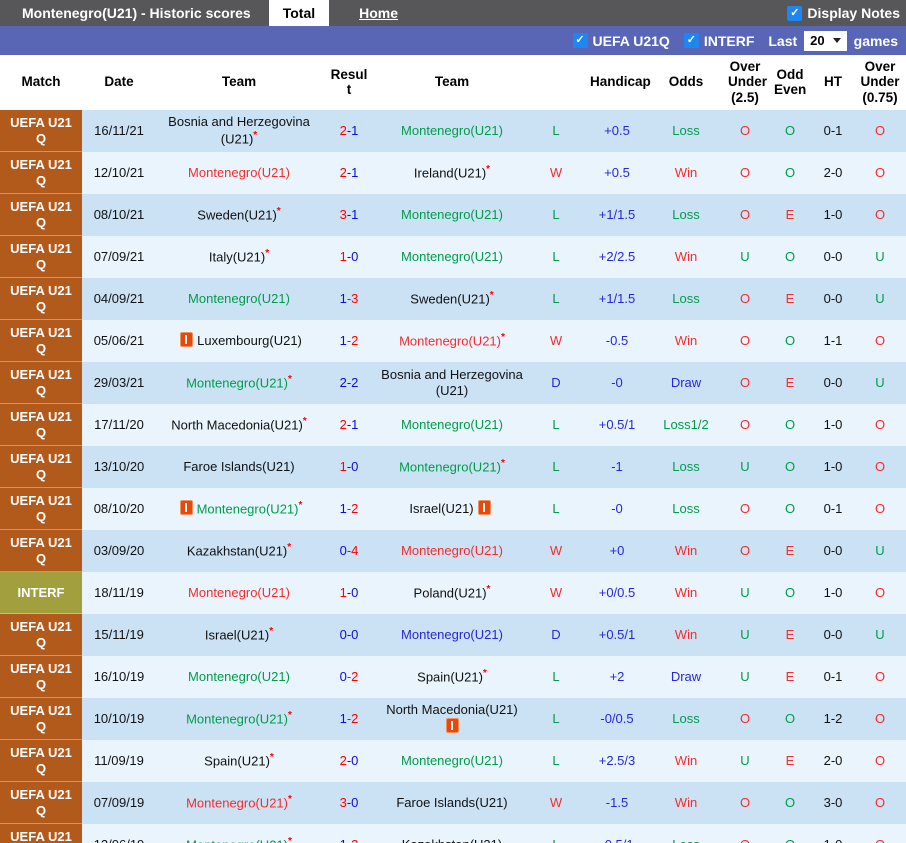  Describe the element at coordinates (119, 214) in the screenshot. I see `date-cell: 08/10/21` at that location.